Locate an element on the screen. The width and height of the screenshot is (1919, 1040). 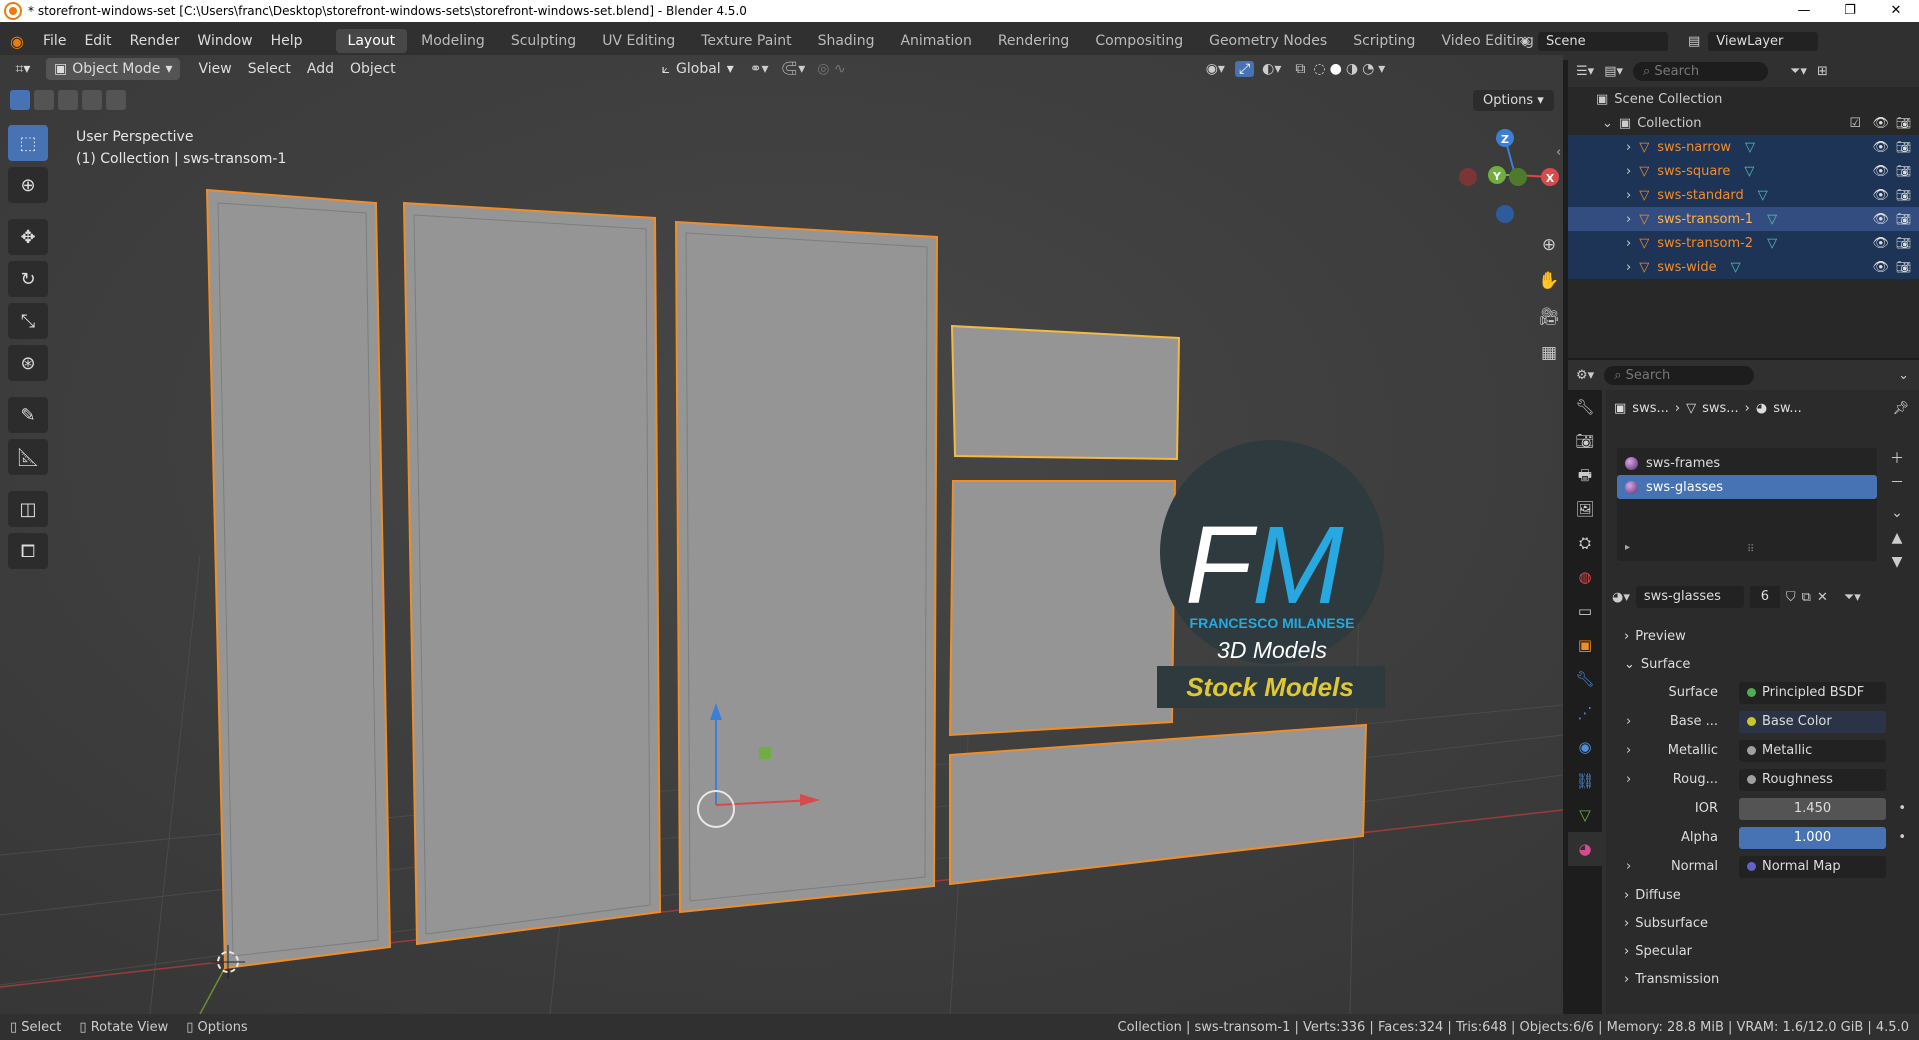
select-subtract-icon is located at coordinates (68, 100).